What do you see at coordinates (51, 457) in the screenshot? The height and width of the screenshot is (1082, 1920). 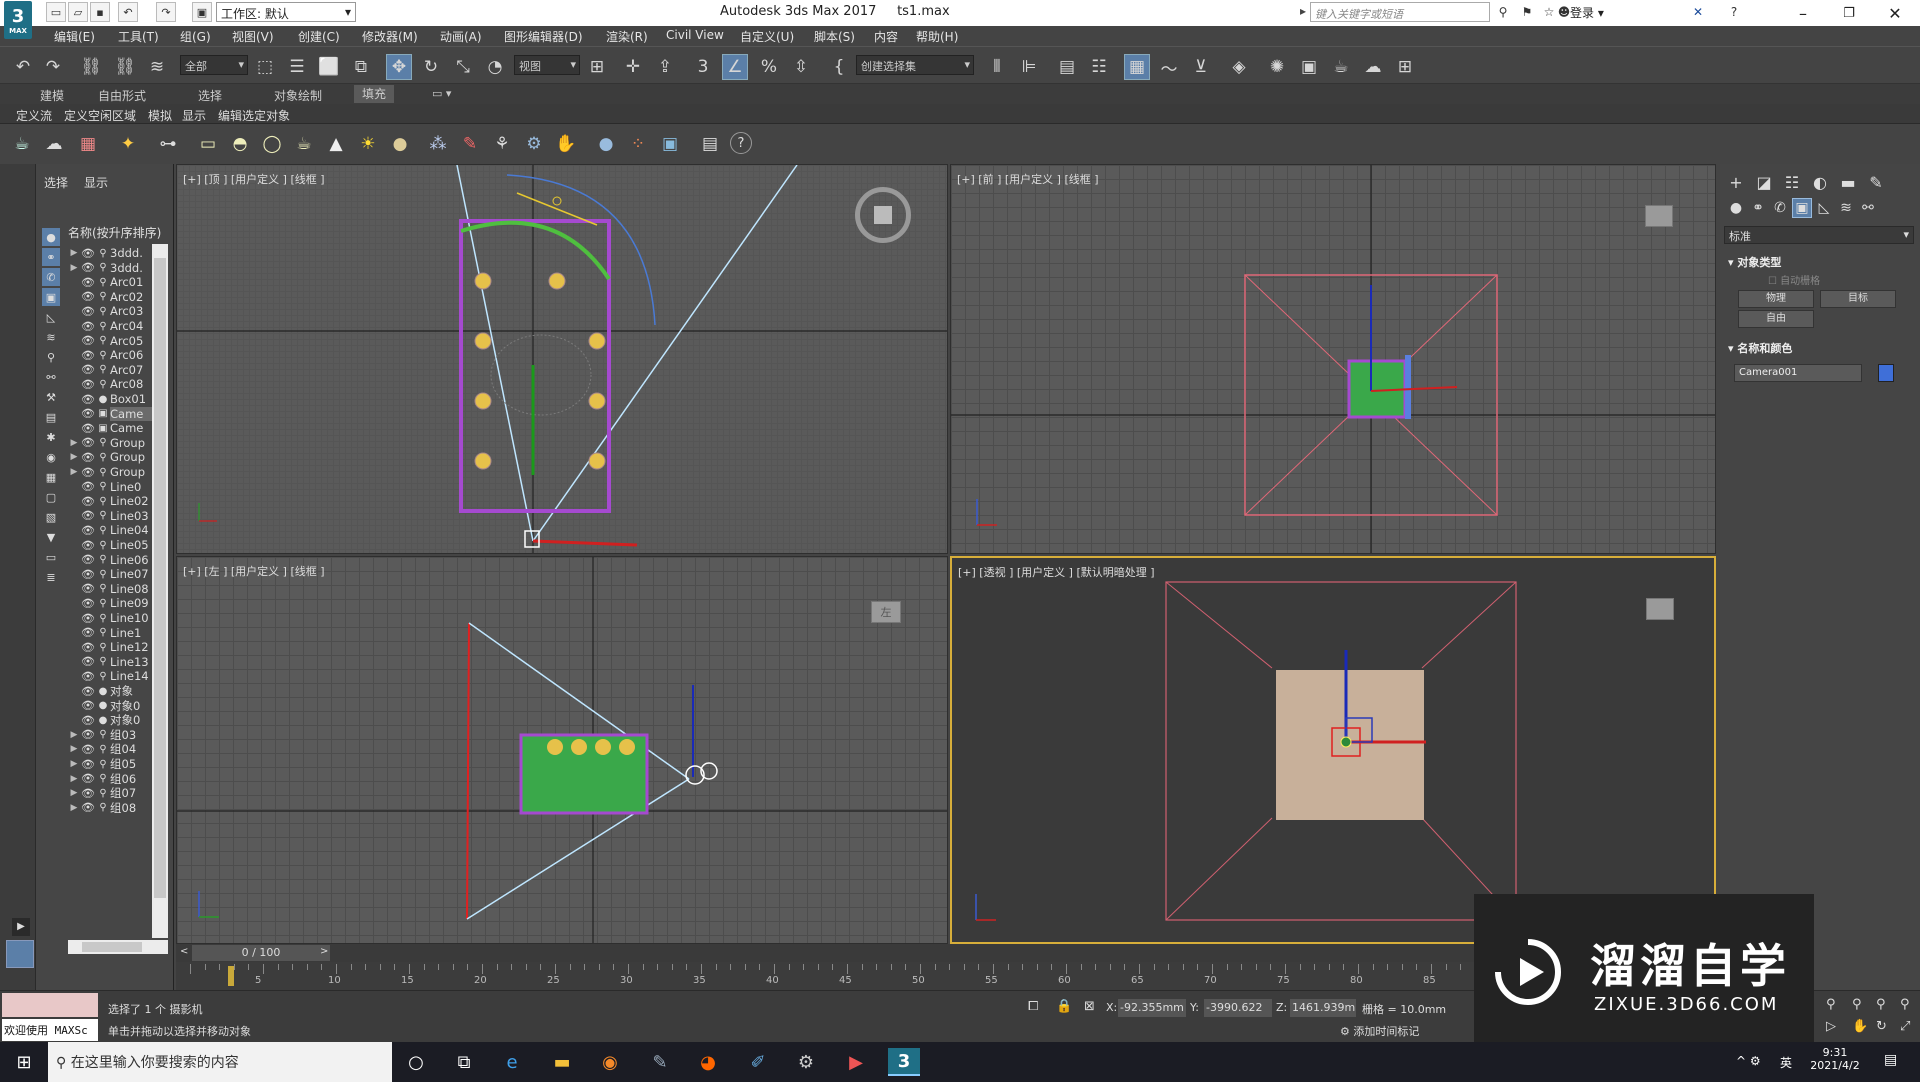 I see `filter-hidden-icon: ◉` at bounding box center [51, 457].